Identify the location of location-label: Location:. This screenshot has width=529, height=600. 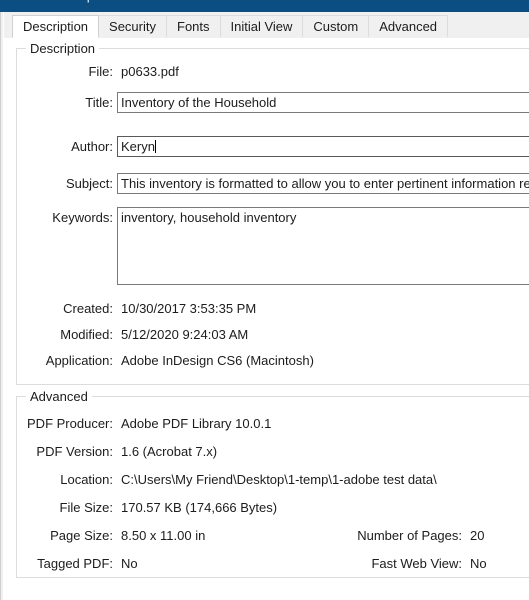
(86, 479).